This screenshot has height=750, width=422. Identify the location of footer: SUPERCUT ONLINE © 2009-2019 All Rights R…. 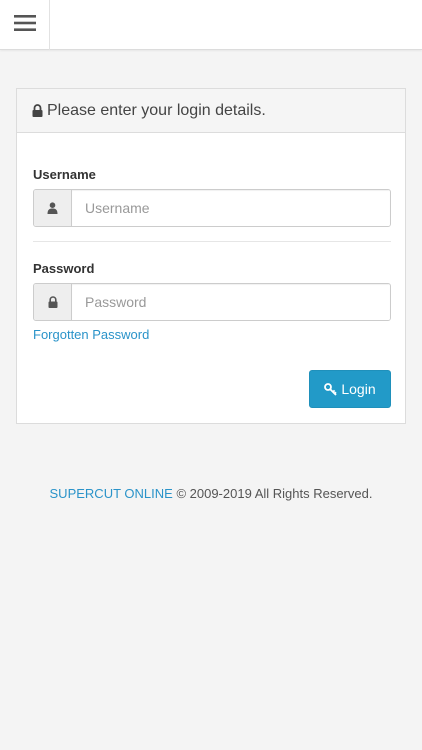
(211, 493).